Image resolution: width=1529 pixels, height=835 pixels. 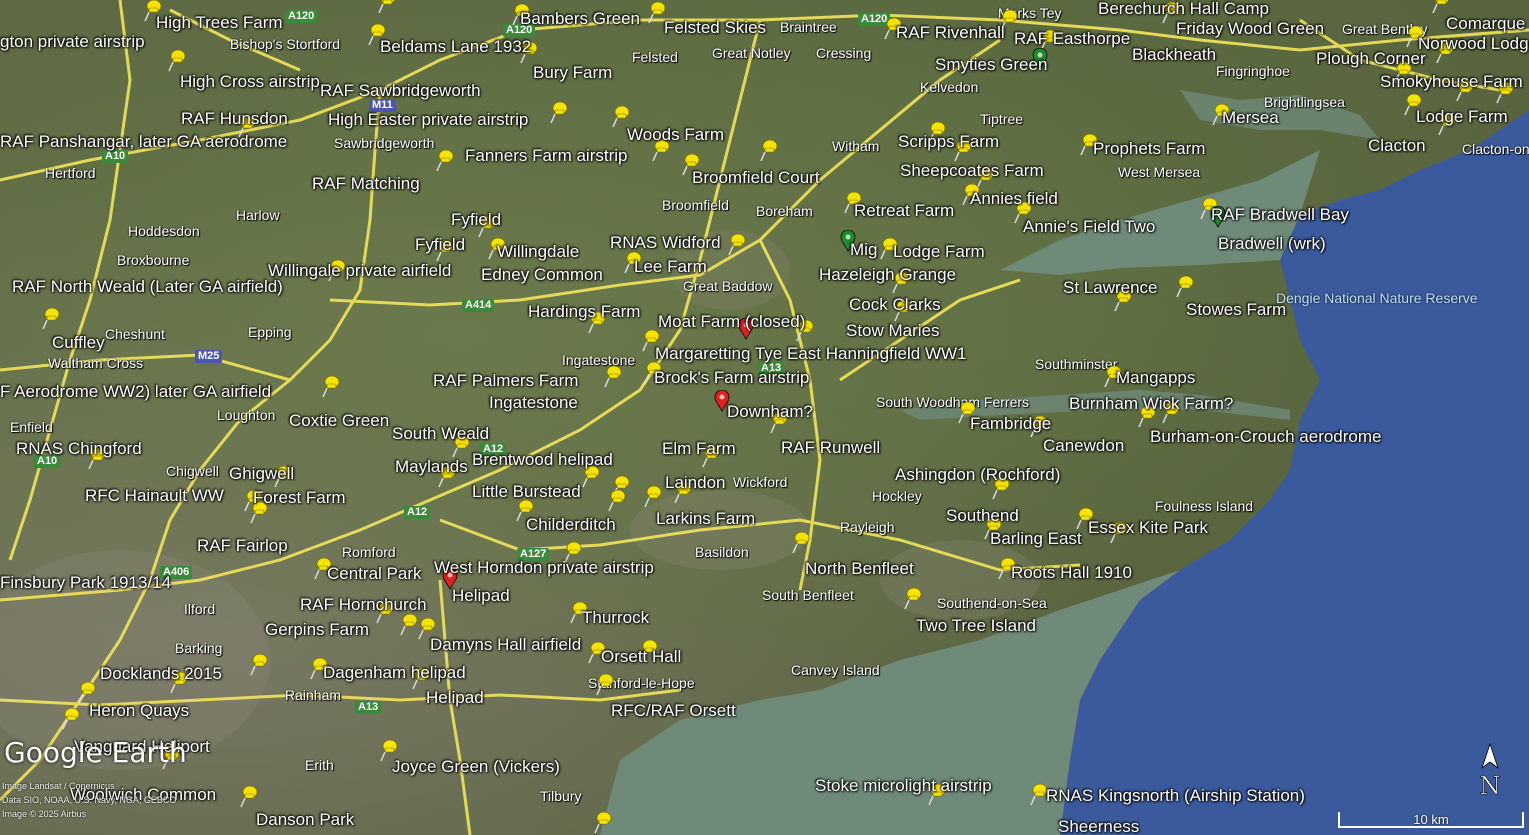 I want to click on airfield-label: Sheepcoates Farm, so click(x=972, y=170).